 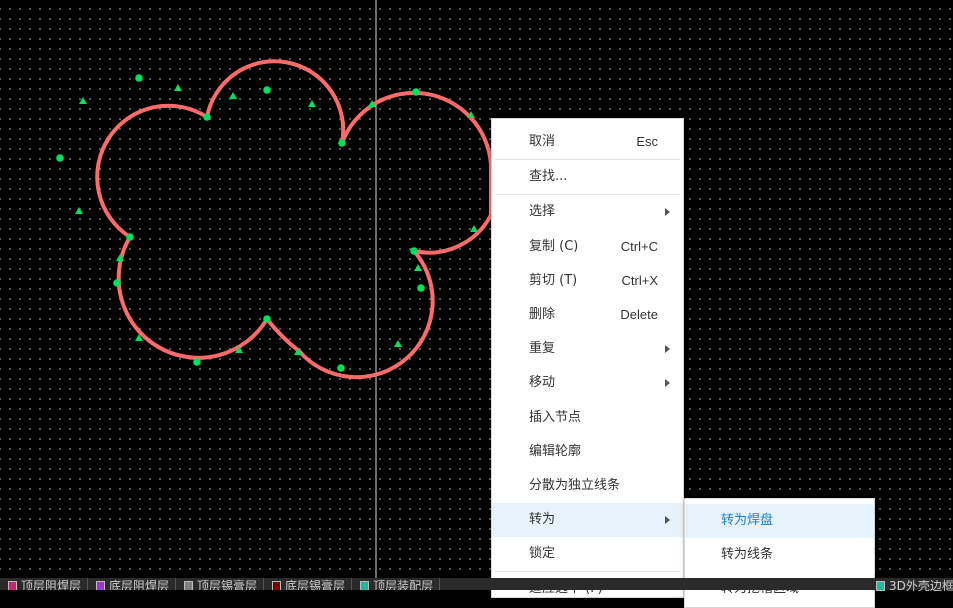 What do you see at coordinates (555, 451) in the screenshot?
I see `menu-item-label: 编辑轮廓` at bounding box center [555, 451].